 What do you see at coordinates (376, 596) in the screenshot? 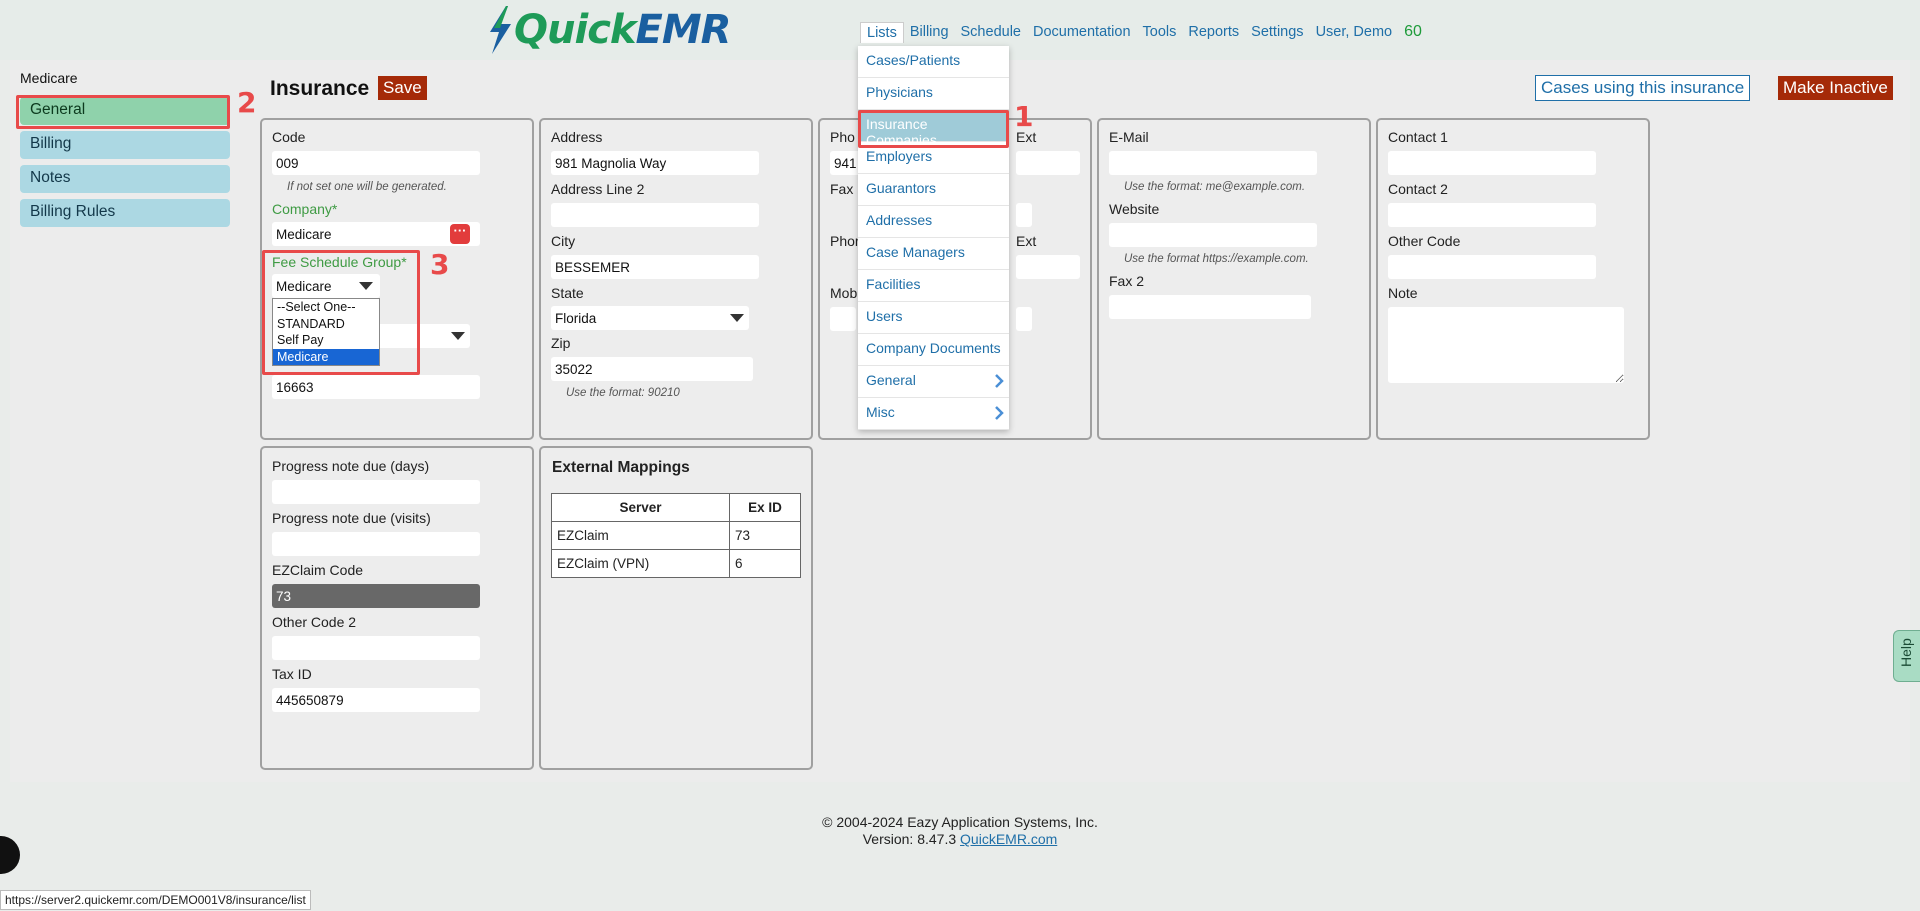
I see `ezclaim-code-field` at bounding box center [376, 596].